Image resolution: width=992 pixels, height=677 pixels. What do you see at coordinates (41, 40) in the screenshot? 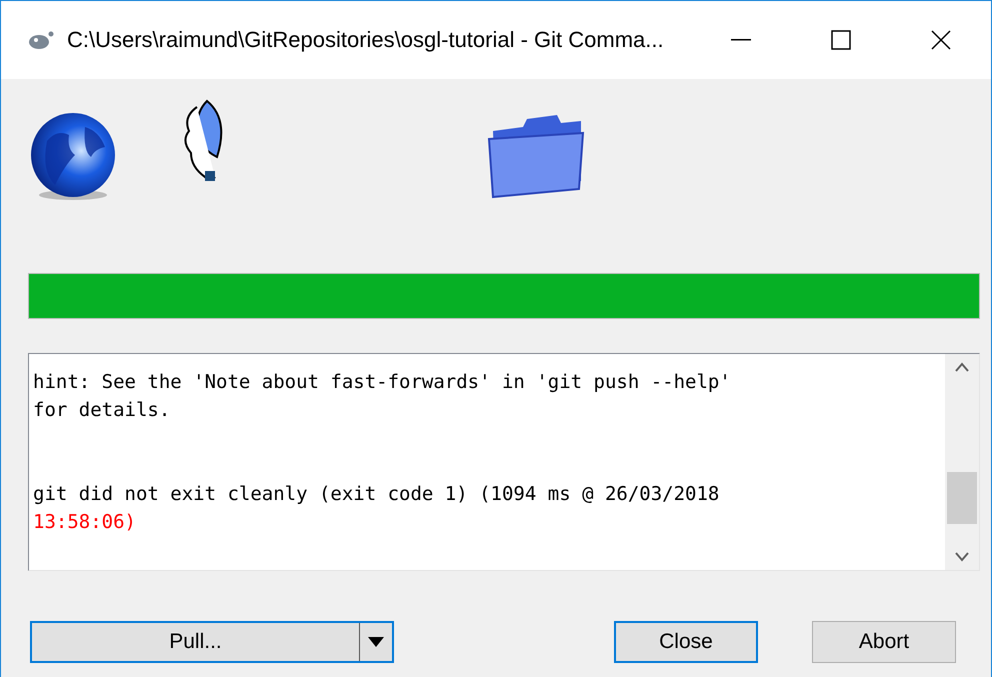
I see `app-icon` at bounding box center [41, 40].